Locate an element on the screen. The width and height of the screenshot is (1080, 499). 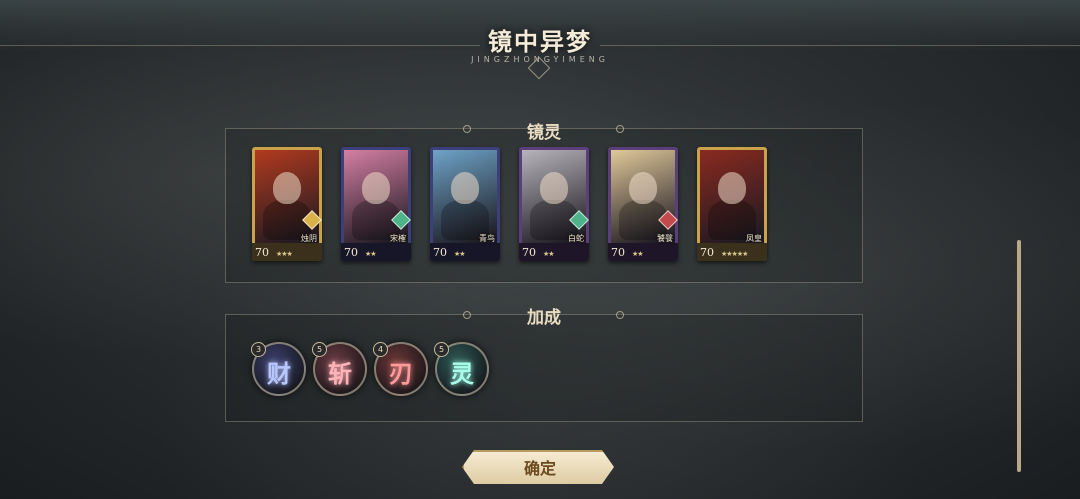
bonus-panel-title: 加成 is located at coordinates (544, 318).